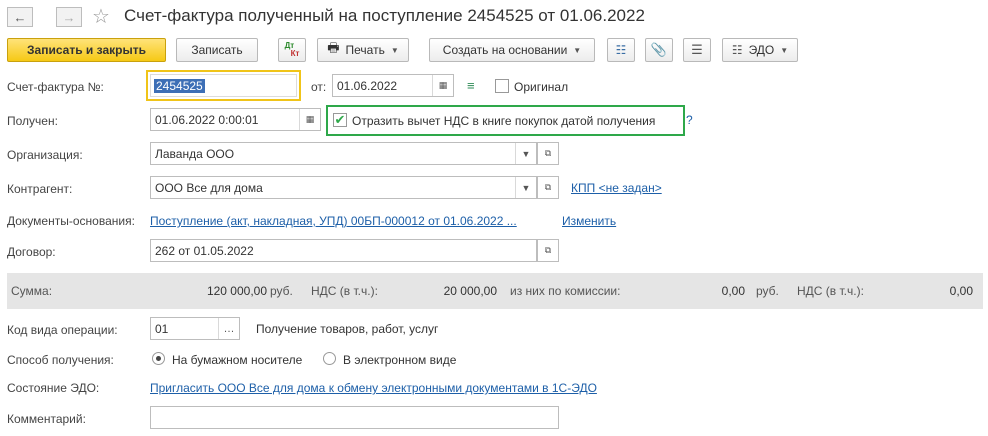 The image size is (988, 436). I want to click on change-link: Изменить, so click(589, 221).